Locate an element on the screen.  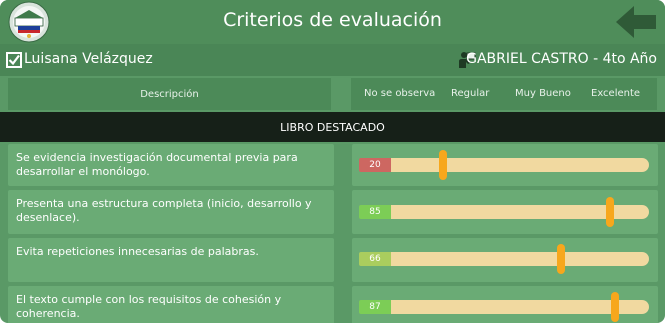
criterion-rating: 20 is located at coordinates (505, 165).